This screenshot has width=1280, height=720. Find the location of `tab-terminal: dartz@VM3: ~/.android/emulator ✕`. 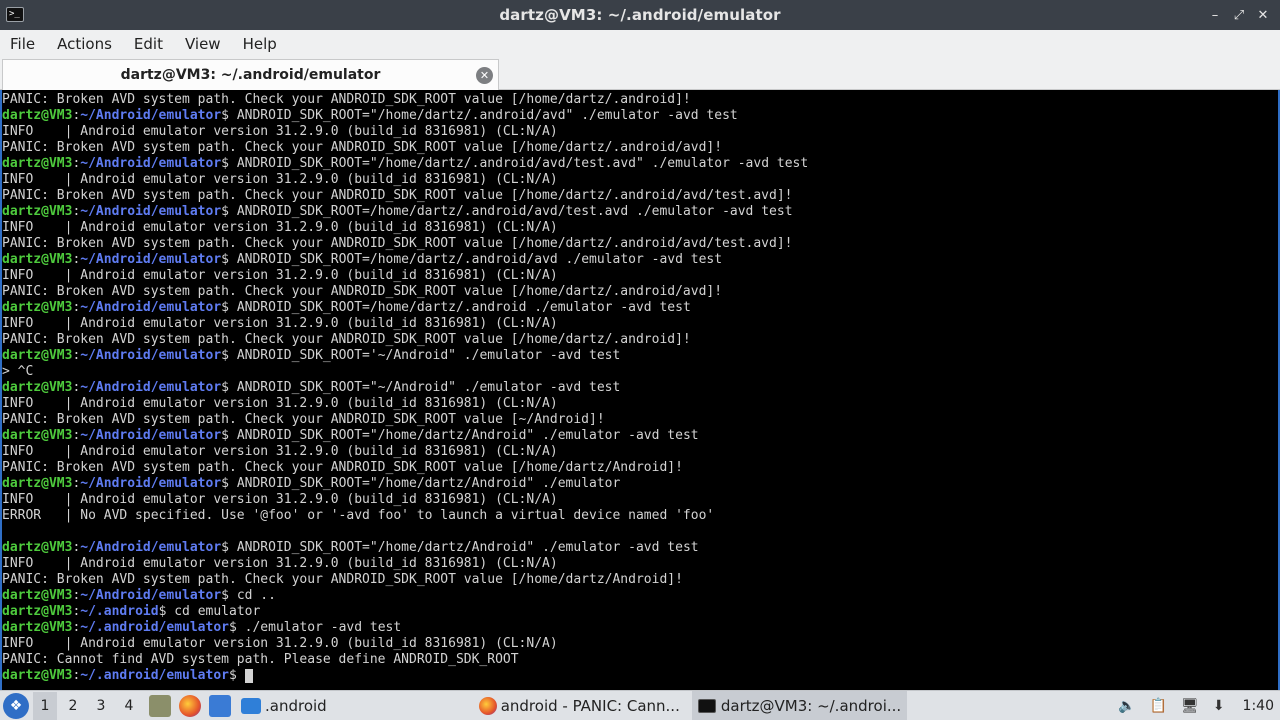

tab-terminal: dartz@VM3: ~/.android/emulator ✕ is located at coordinates (250, 74).